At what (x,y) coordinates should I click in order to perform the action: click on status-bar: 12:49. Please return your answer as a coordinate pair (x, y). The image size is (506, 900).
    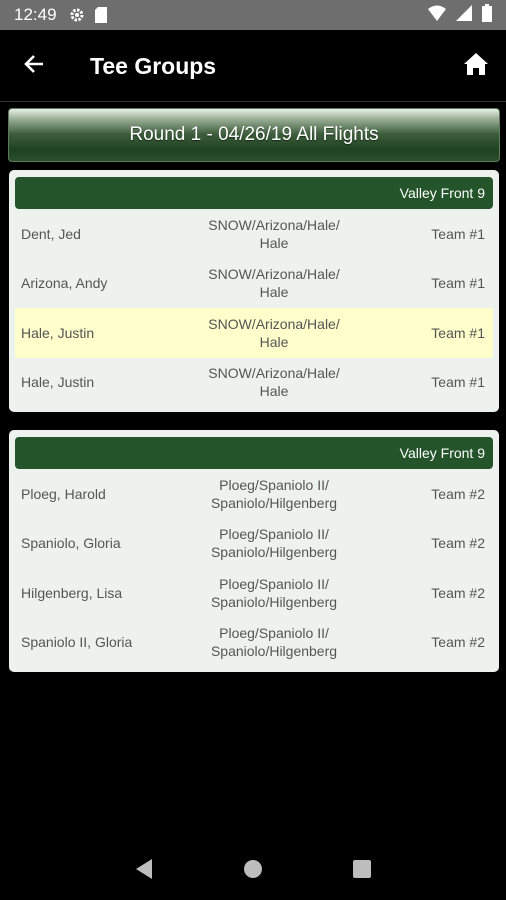
    Looking at the image, I should click on (253, 15).